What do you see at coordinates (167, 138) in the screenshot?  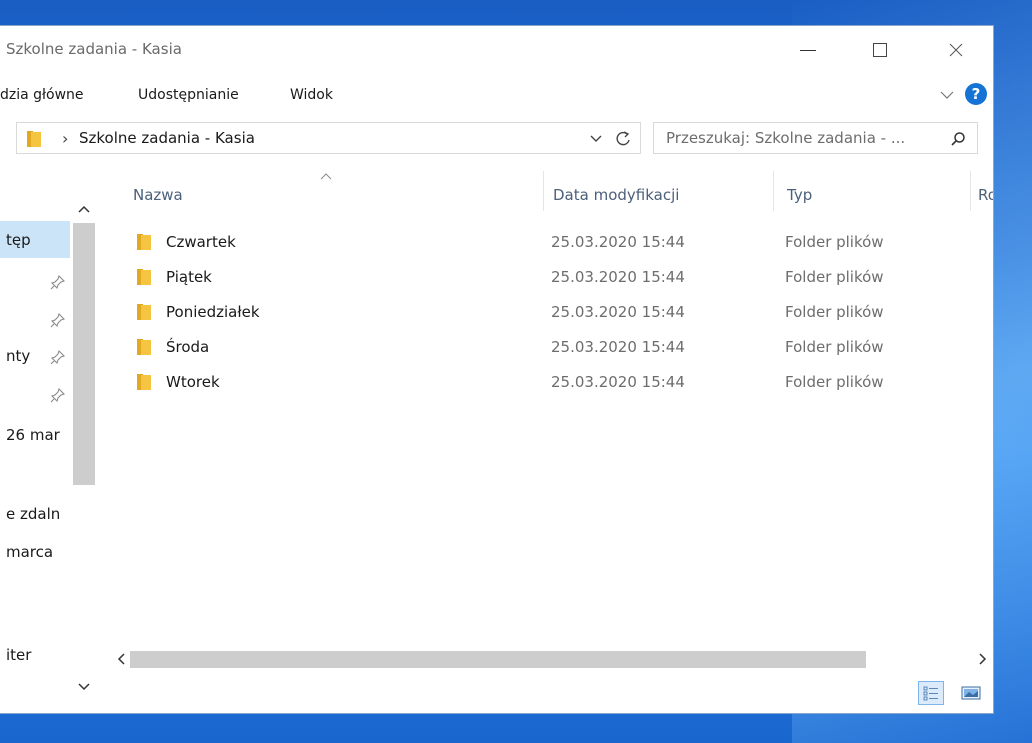 I see `address-path: Szkolne zadania - Kasia` at bounding box center [167, 138].